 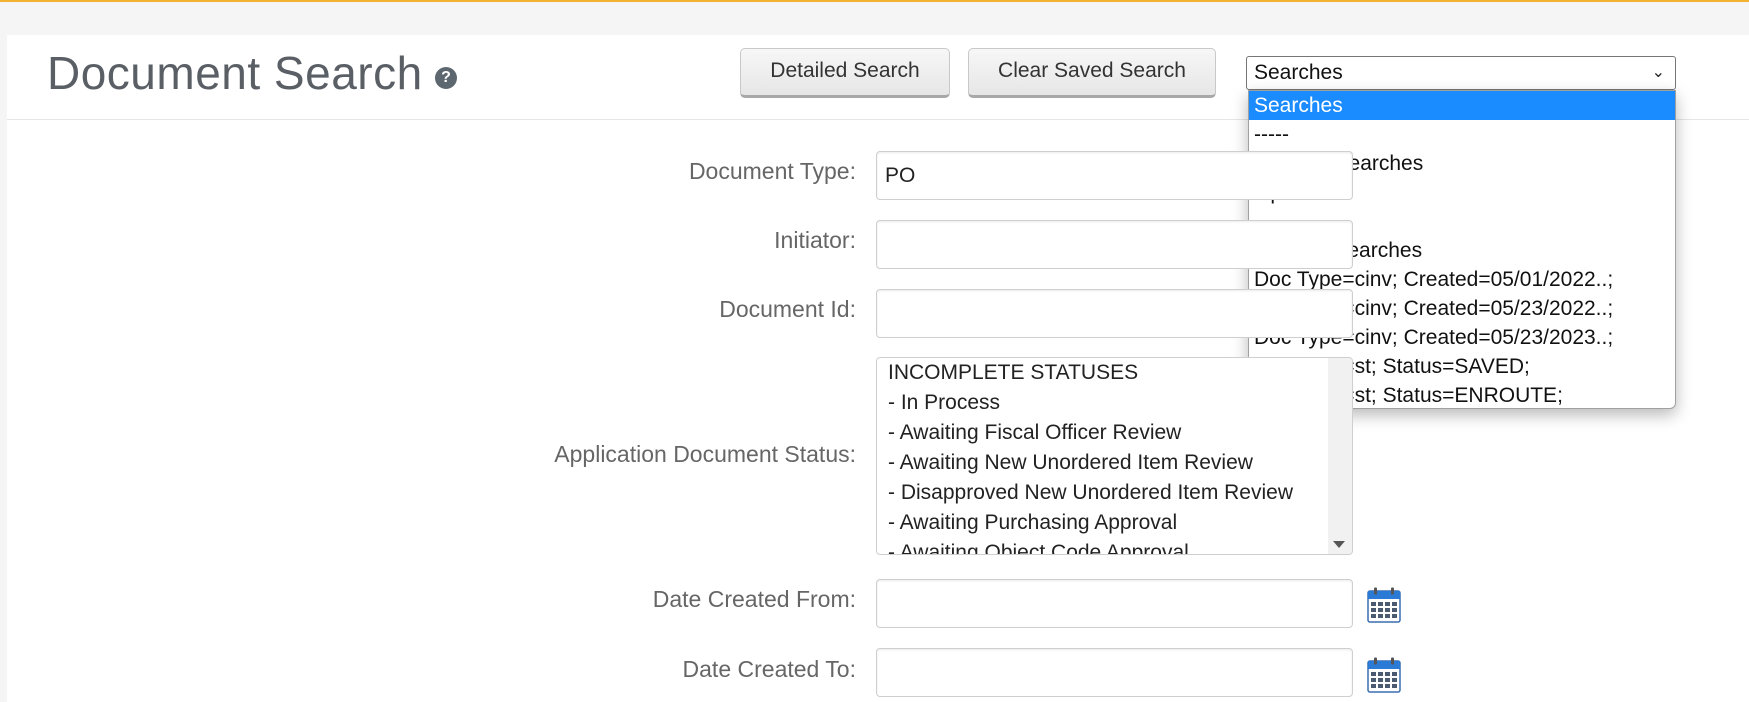 What do you see at coordinates (815, 240) in the screenshot?
I see `initiator-label: Initiator:` at bounding box center [815, 240].